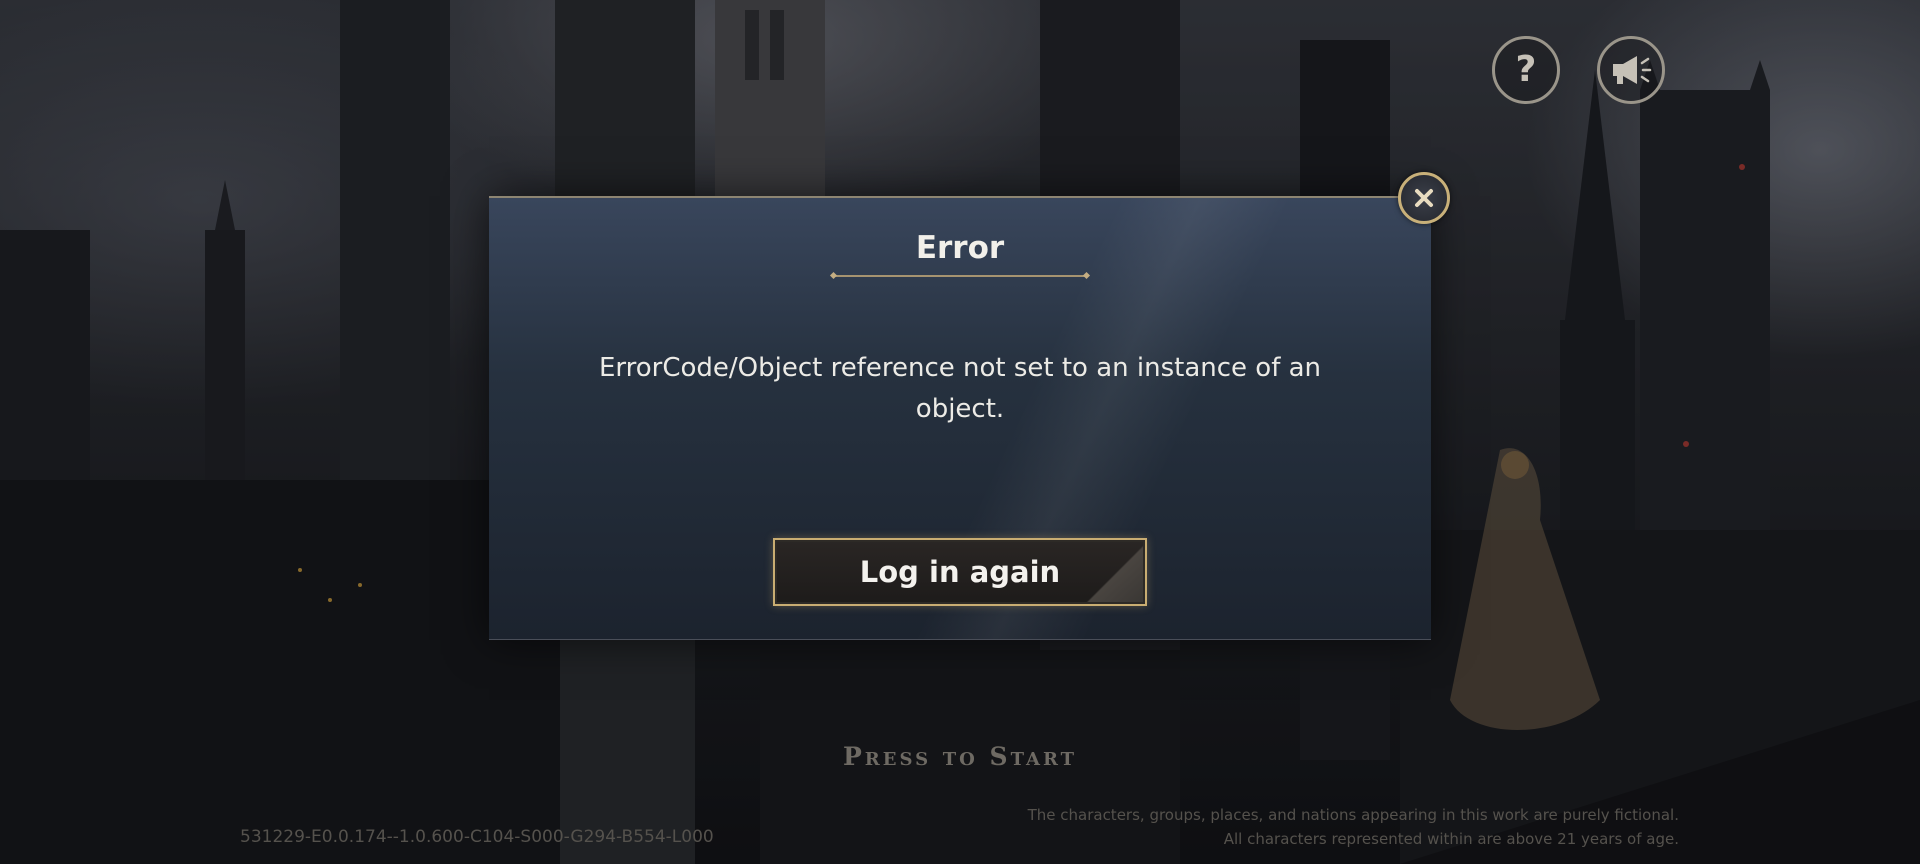 The width and height of the screenshot is (1920, 864). I want to click on help-button: ?, so click(1526, 70).